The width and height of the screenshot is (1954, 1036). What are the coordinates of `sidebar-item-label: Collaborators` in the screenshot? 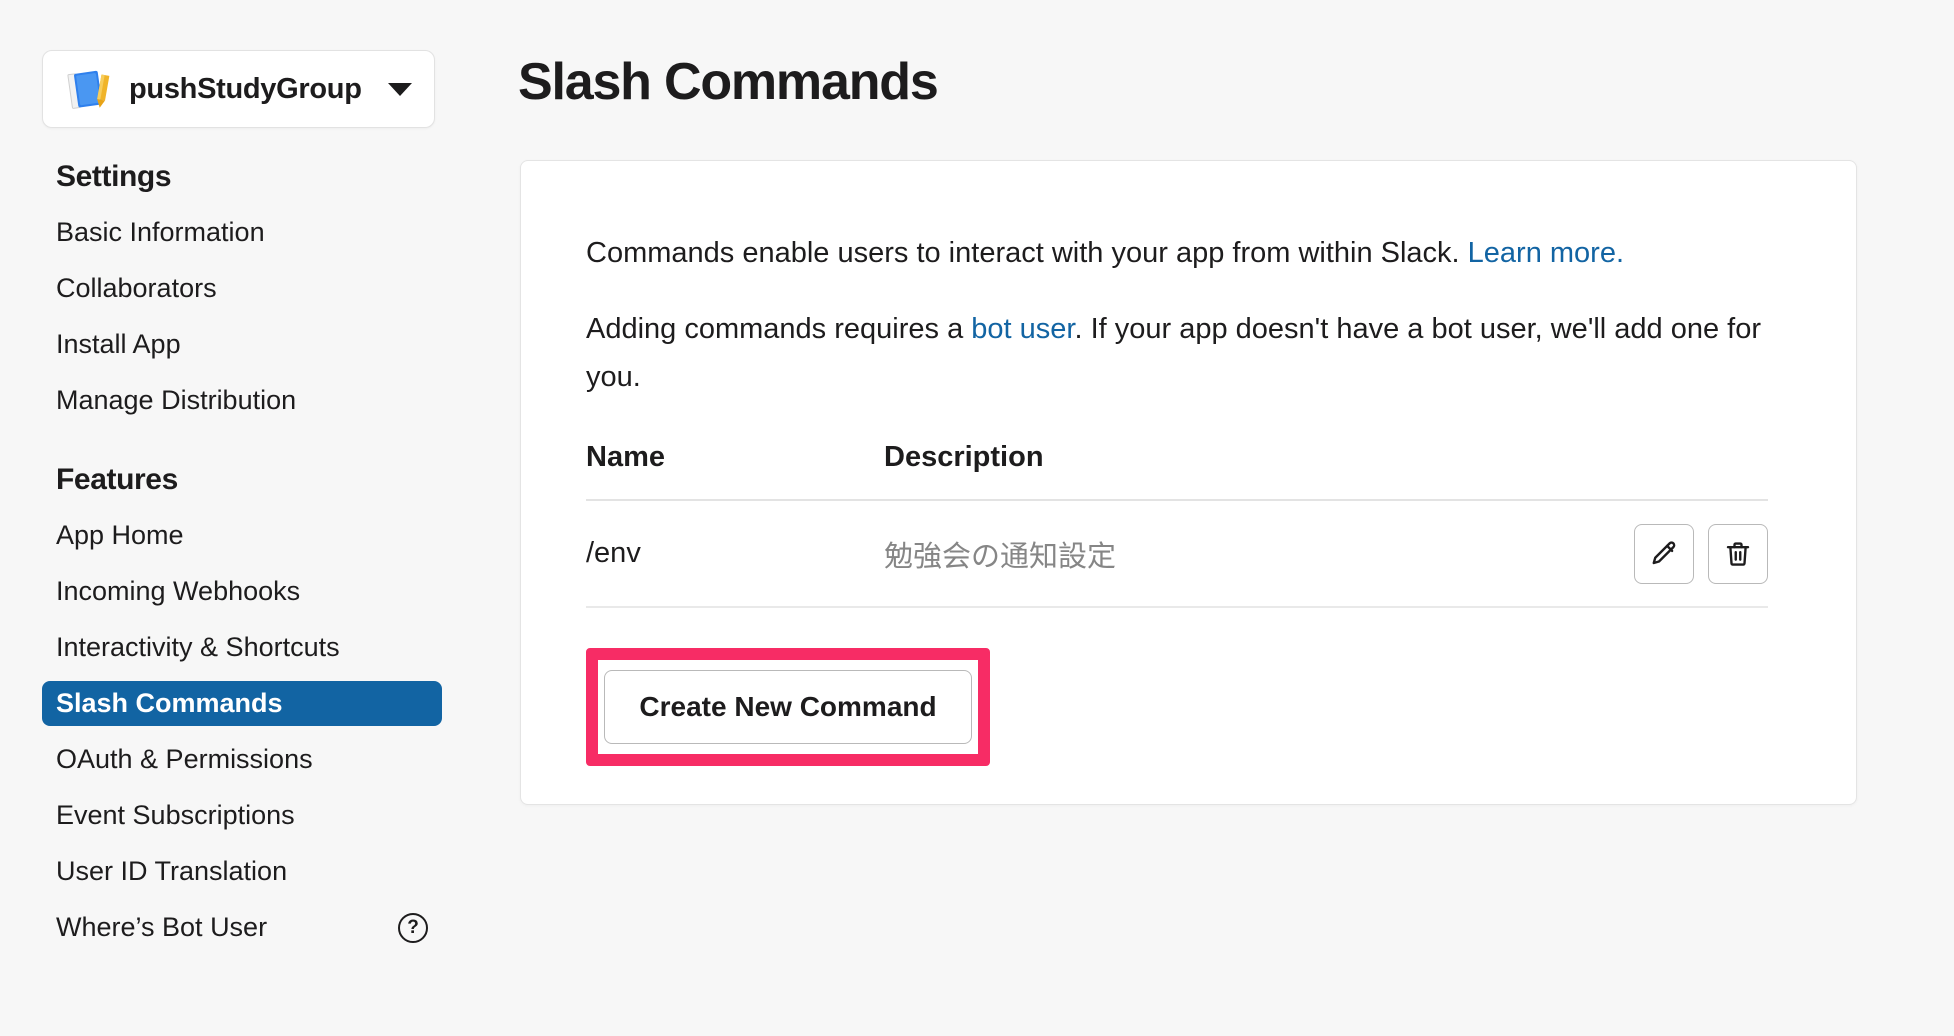 It's located at (136, 288).